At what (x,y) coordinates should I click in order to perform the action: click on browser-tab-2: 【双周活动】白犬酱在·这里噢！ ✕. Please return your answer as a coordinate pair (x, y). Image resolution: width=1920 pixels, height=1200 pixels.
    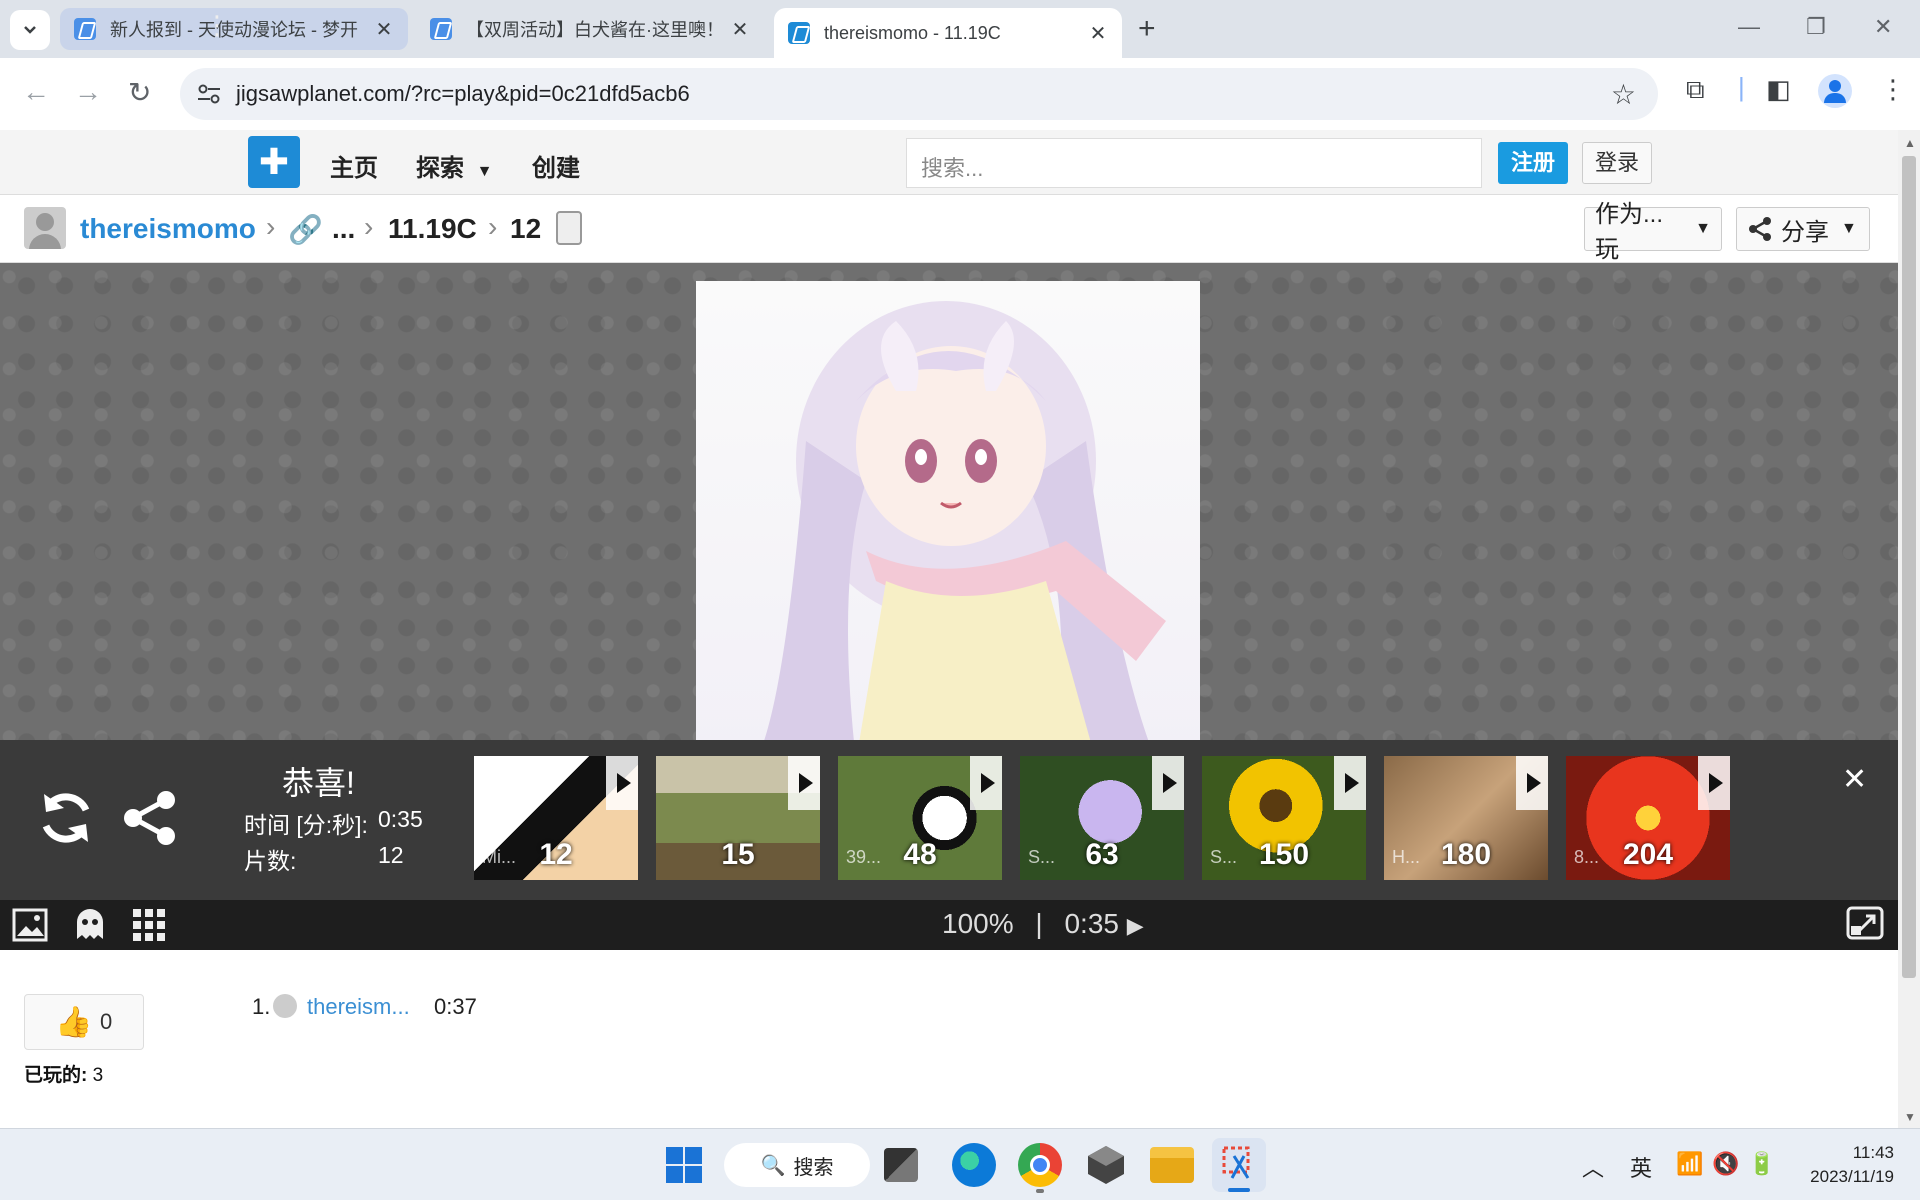
    Looking at the image, I should click on (590, 29).